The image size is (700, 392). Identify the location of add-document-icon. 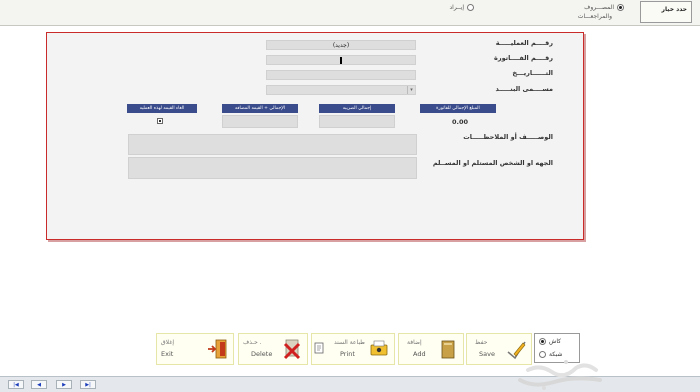
(448, 349).